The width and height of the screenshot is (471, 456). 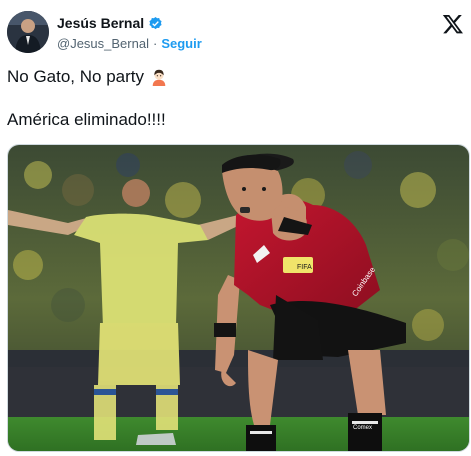 What do you see at coordinates (159, 77) in the screenshot?
I see `boy-emoji-icon` at bounding box center [159, 77].